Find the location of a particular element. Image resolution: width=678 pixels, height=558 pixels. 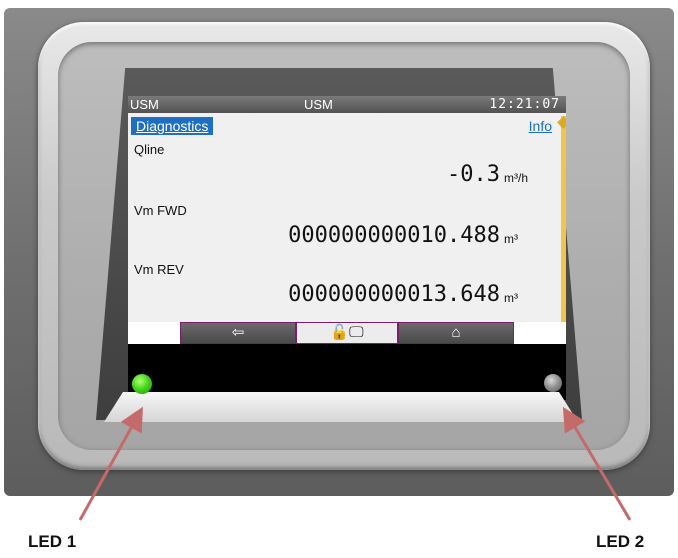

vm-fwd-label: Vm FWD is located at coordinates (160, 210).